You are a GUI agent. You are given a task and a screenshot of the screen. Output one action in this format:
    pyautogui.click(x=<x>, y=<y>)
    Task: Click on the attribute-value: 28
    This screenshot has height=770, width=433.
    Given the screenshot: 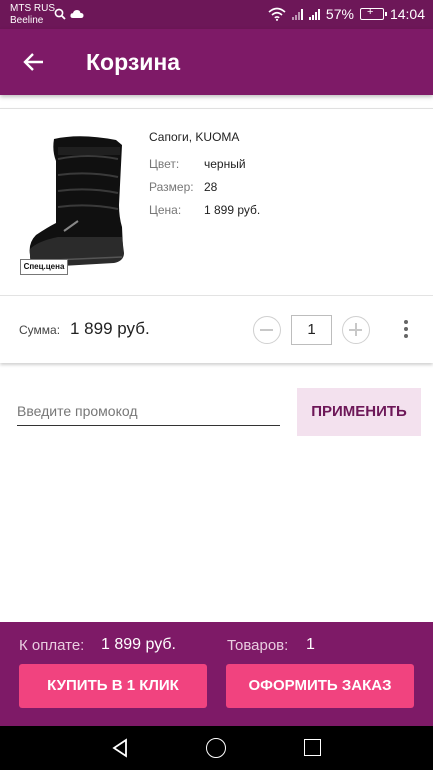 What is the action you would take?
    pyautogui.click(x=211, y=187)
    